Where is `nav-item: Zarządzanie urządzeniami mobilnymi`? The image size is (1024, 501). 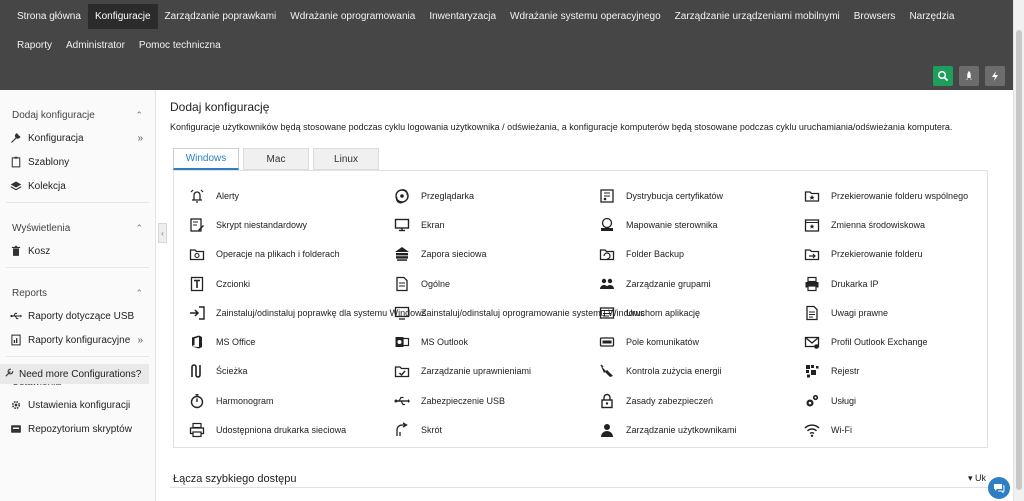
nav-item: Zarządzanie urządzeniami mobilnymi is located at coordinates (757, 16).